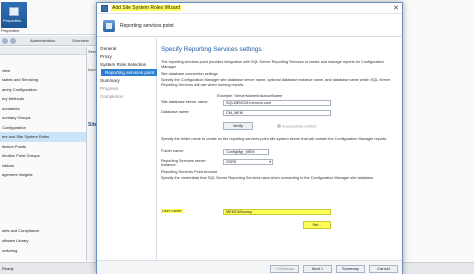 This screenshot has height=274, width=474. I want to click on tree-item-selected: ers and Site System Roles, so click(43, 137).